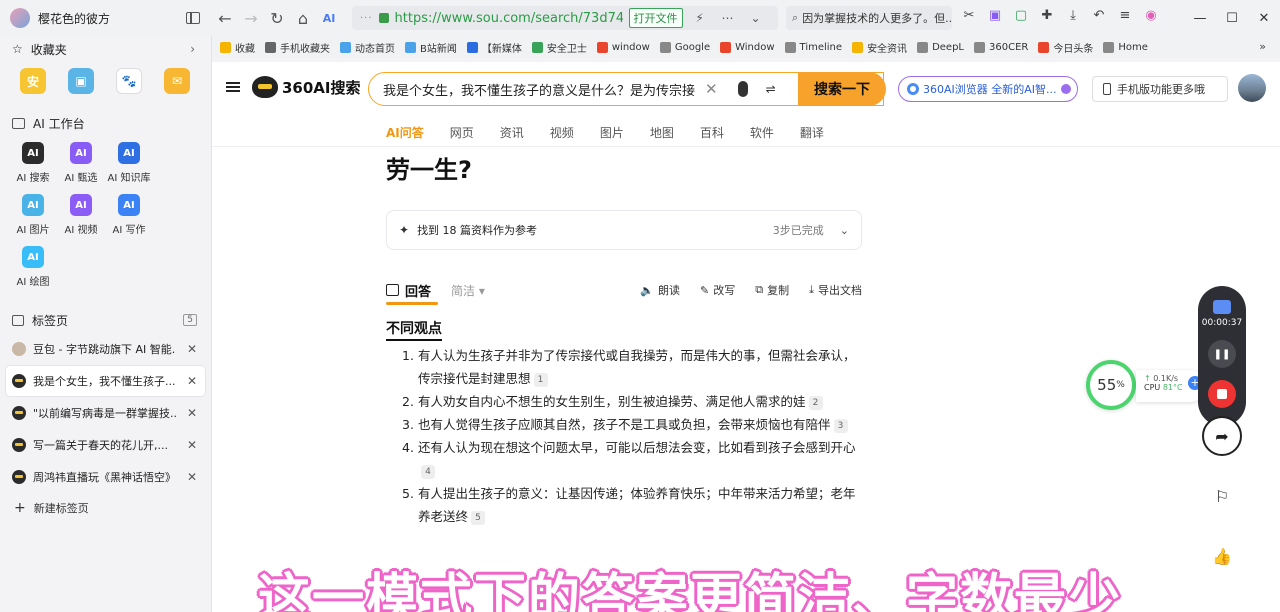 This screenshot has width=1280, height=612. Describe the element at coordinates (742, 89) in the screenshot. I see `microphone-icon` at that location.